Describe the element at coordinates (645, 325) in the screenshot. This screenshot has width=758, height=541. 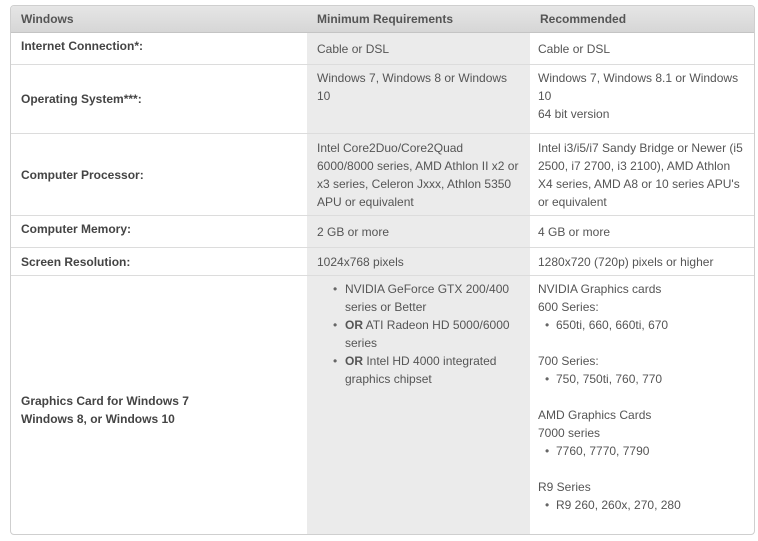
I see `list-item: 650ti, 660, 660ti, 670` at that location.